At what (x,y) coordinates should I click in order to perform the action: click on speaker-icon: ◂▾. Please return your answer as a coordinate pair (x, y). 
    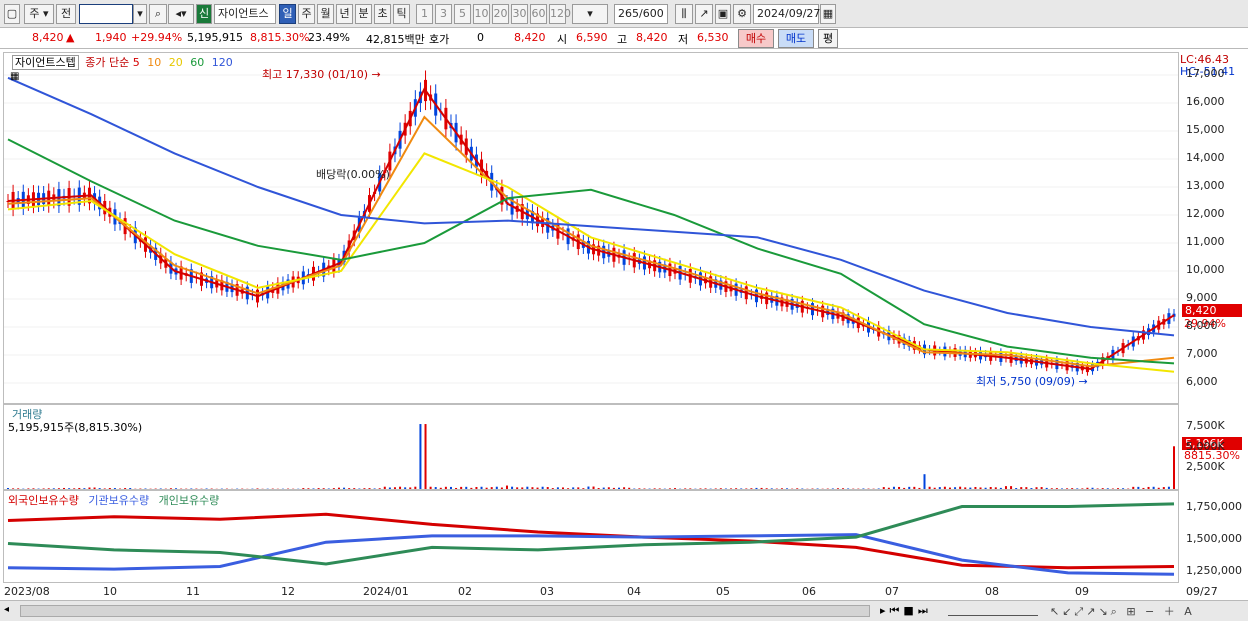
    Looking at the image, I should click on (181, 14).